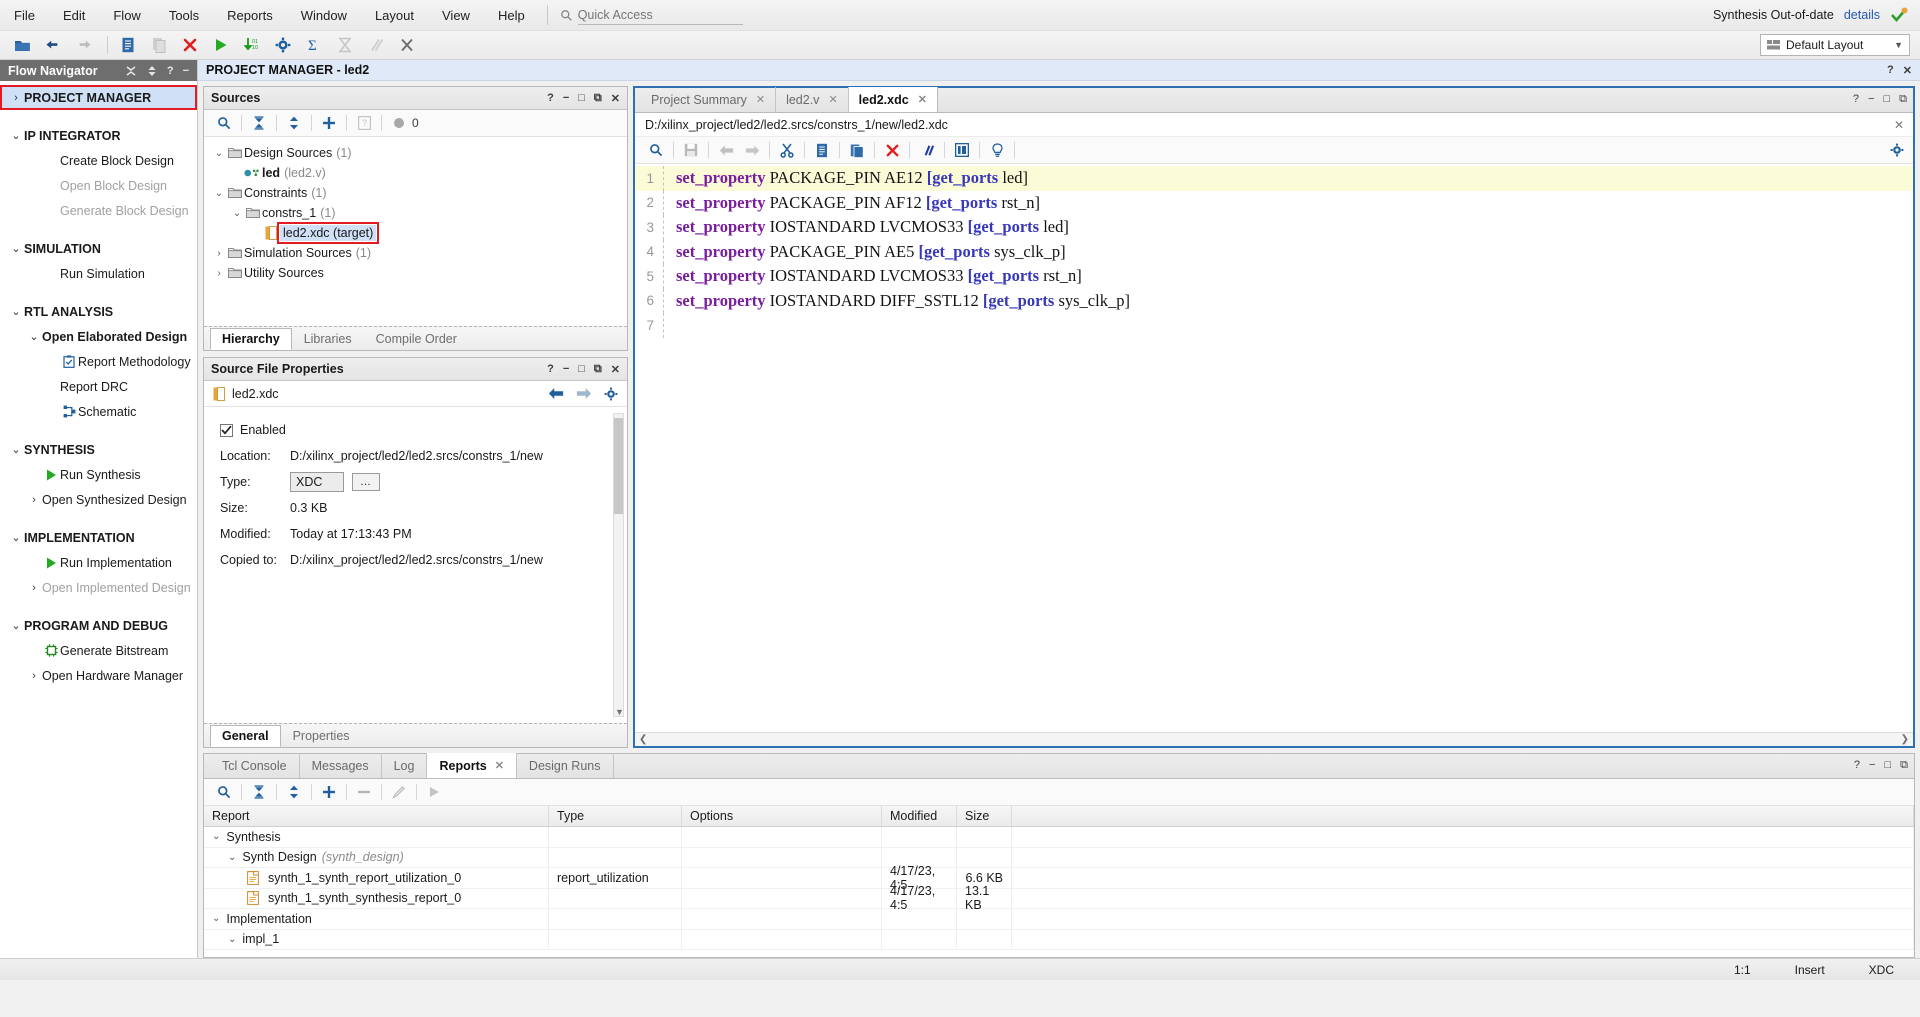 The width and height of the screenshot is (1920, 1017). I want to click on close-icon, so click(190, 45).